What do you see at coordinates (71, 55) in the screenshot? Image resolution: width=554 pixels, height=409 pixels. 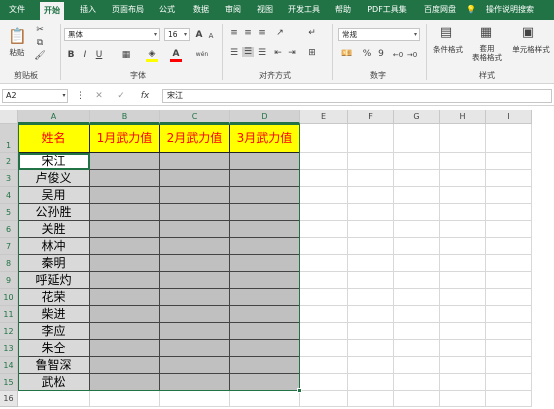 I see `bold-button: B` at bounding box center [71, 55].